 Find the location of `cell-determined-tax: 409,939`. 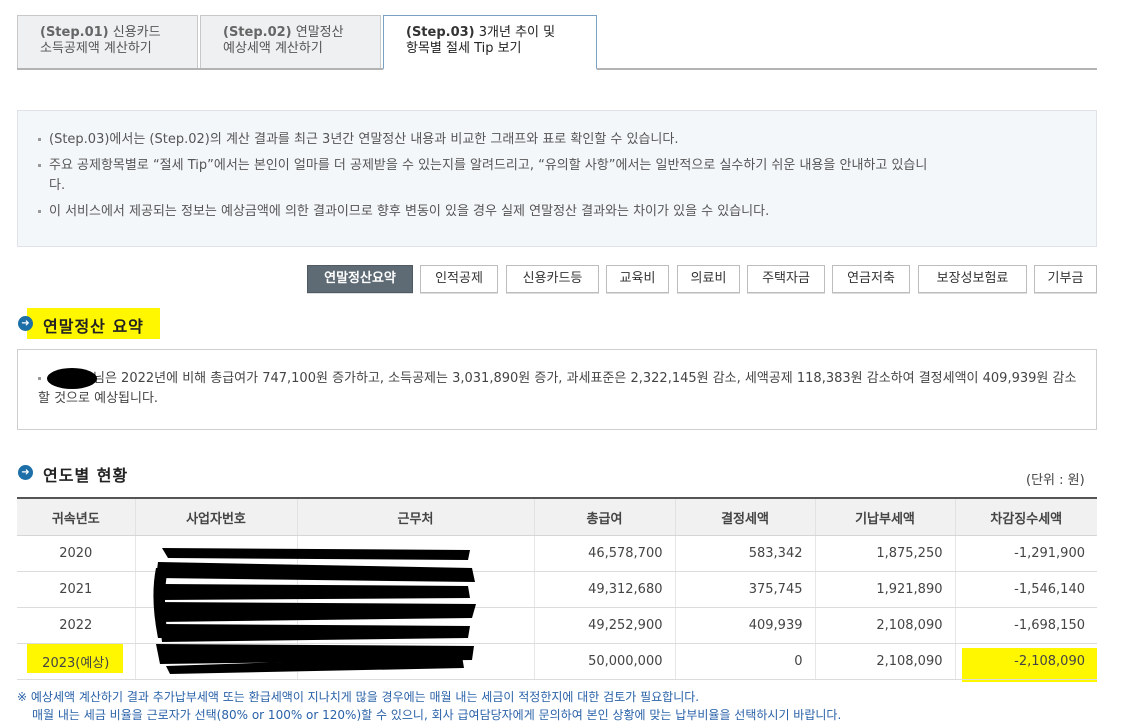

cell-determined-tax: 409,939 is located at coordinates (744, 625).